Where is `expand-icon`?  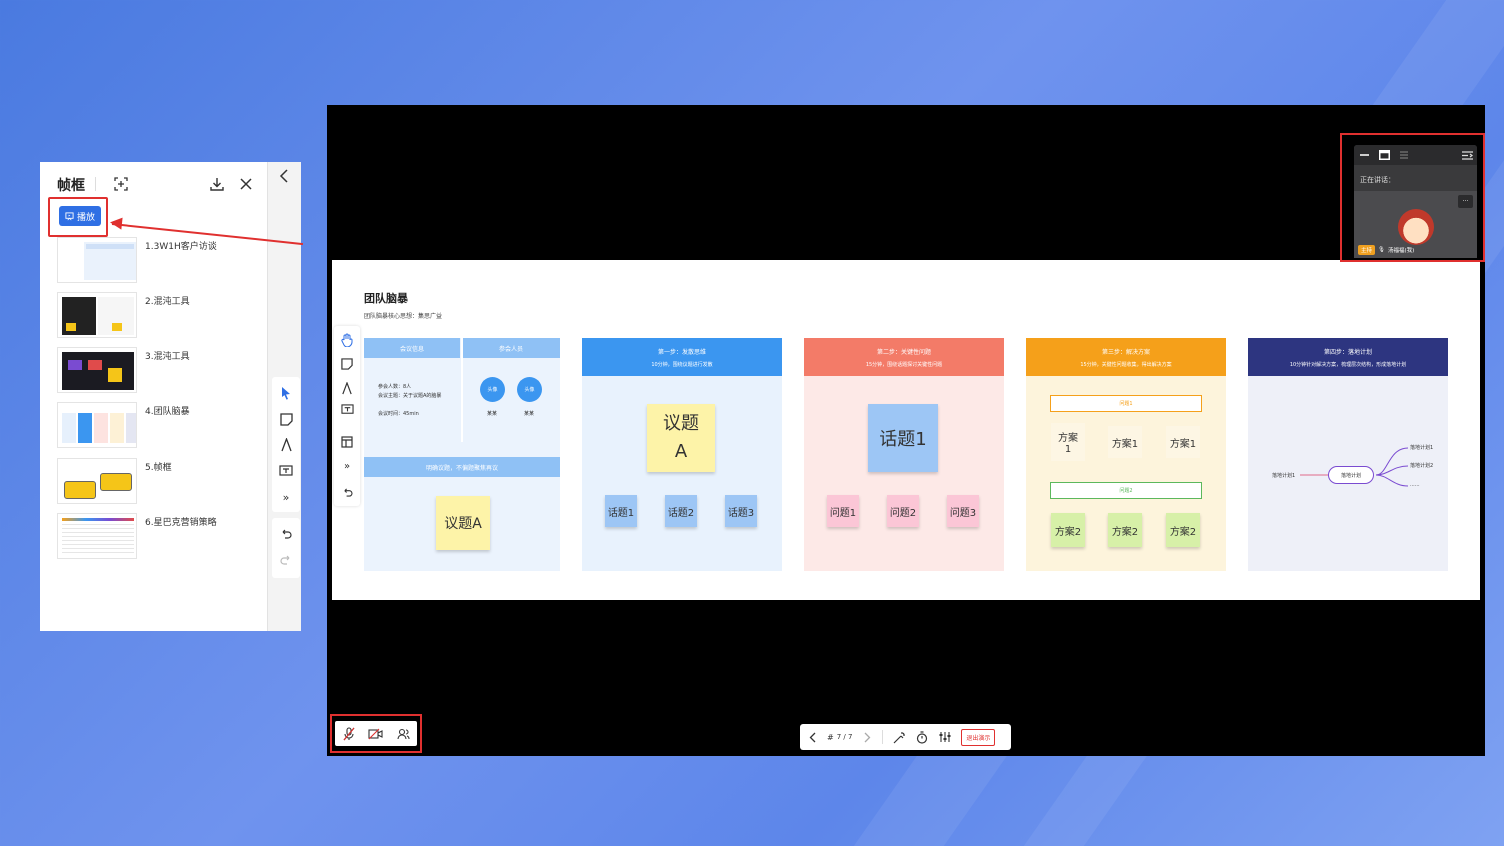 expand-icon is located at coordinates (1467, 155).